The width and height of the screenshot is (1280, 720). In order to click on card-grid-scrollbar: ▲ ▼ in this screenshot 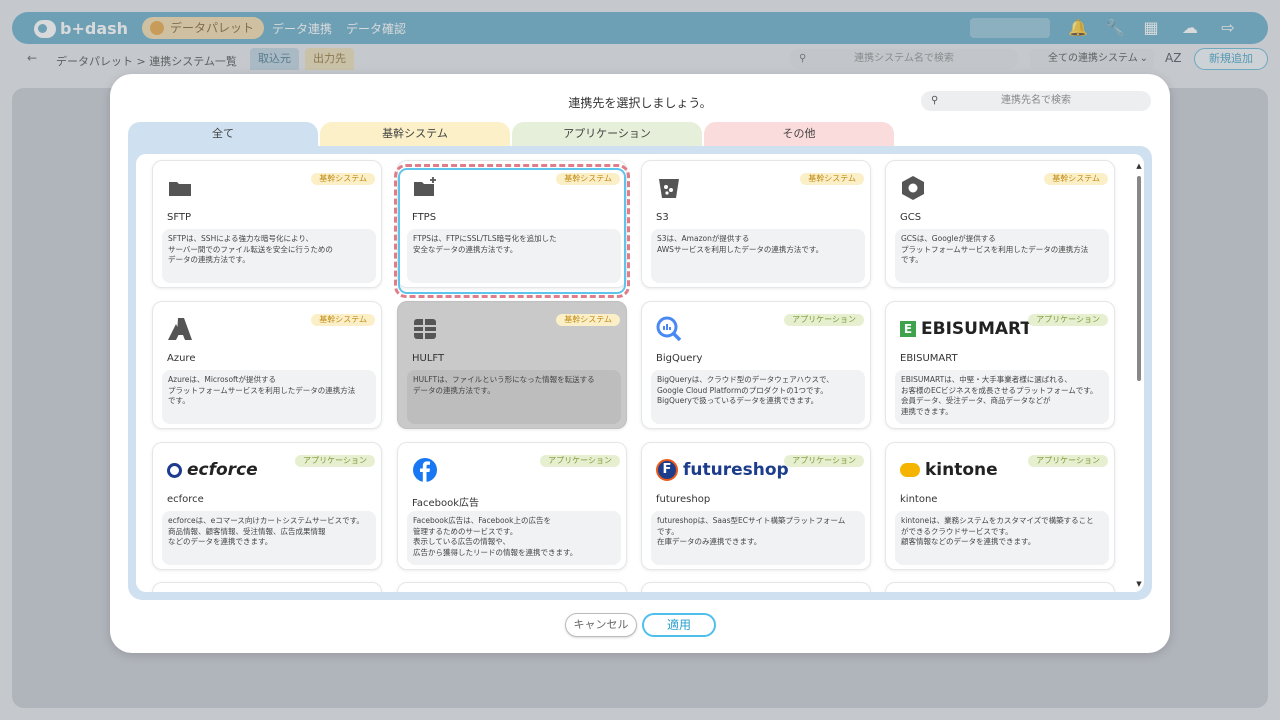, I will do `click(1139, 377)`.